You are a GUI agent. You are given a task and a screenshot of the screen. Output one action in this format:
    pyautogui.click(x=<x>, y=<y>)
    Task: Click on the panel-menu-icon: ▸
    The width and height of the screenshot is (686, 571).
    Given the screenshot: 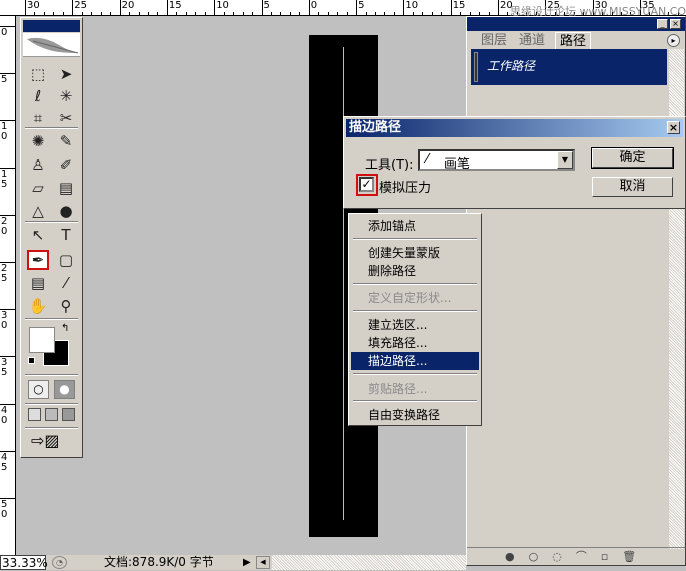 What is the action you would take?
    pyautogui.click(x=673, y=40)
    